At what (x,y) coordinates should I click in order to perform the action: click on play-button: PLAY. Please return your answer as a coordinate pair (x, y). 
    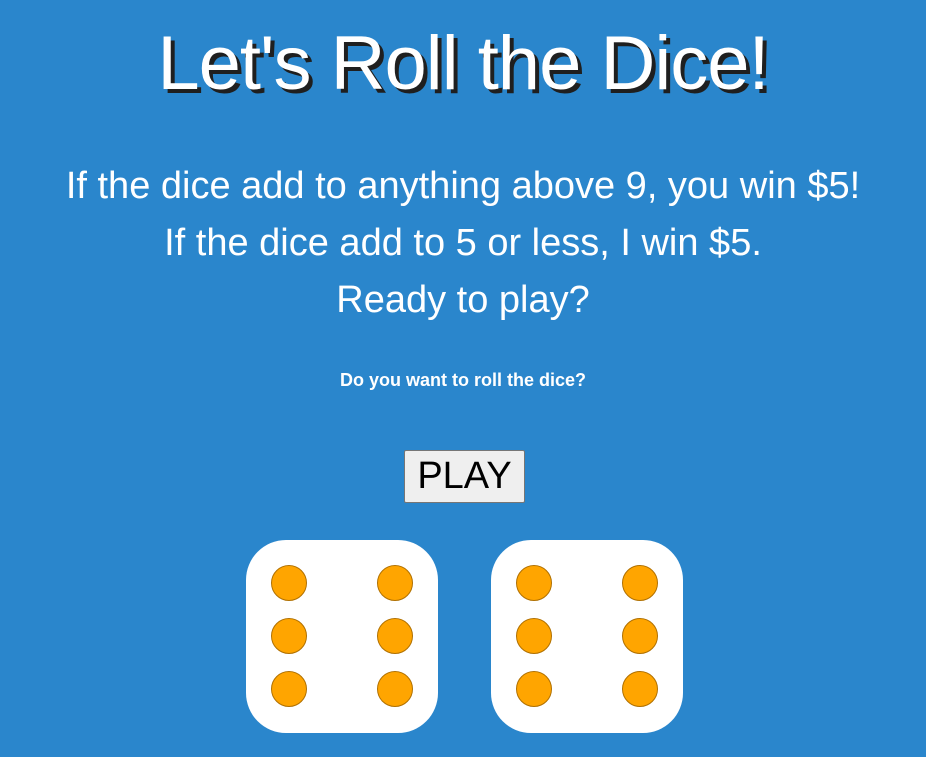
    Looking at the image, I should click on (464, 476).